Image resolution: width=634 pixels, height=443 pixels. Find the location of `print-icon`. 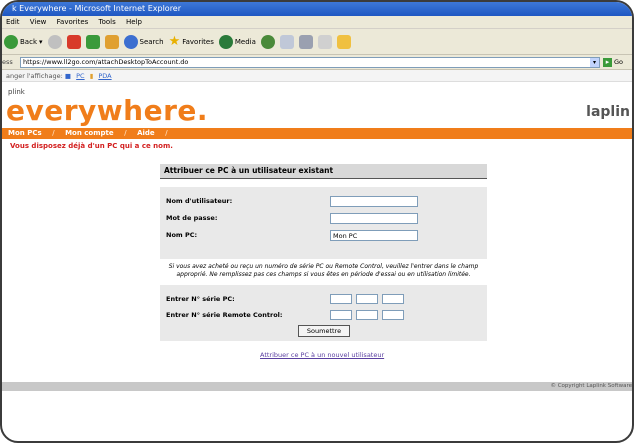

print-icon is located at coordinates (305, 41).